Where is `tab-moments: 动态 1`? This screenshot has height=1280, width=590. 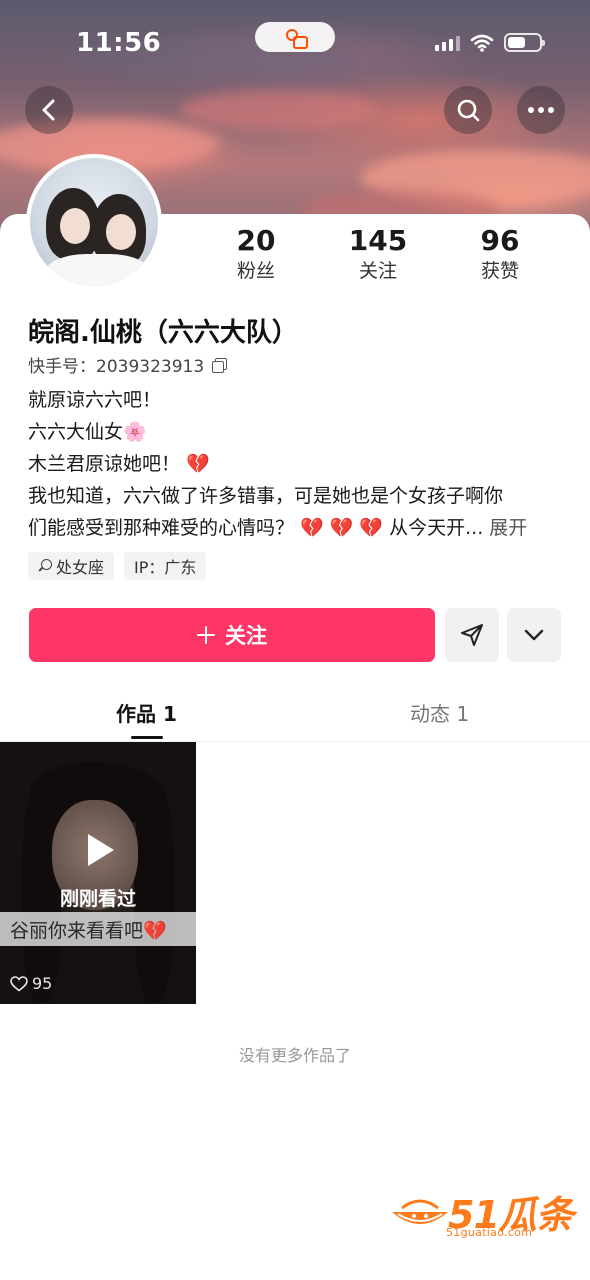
tab-moments: 动态 1 is located at coordinates (439, 712).